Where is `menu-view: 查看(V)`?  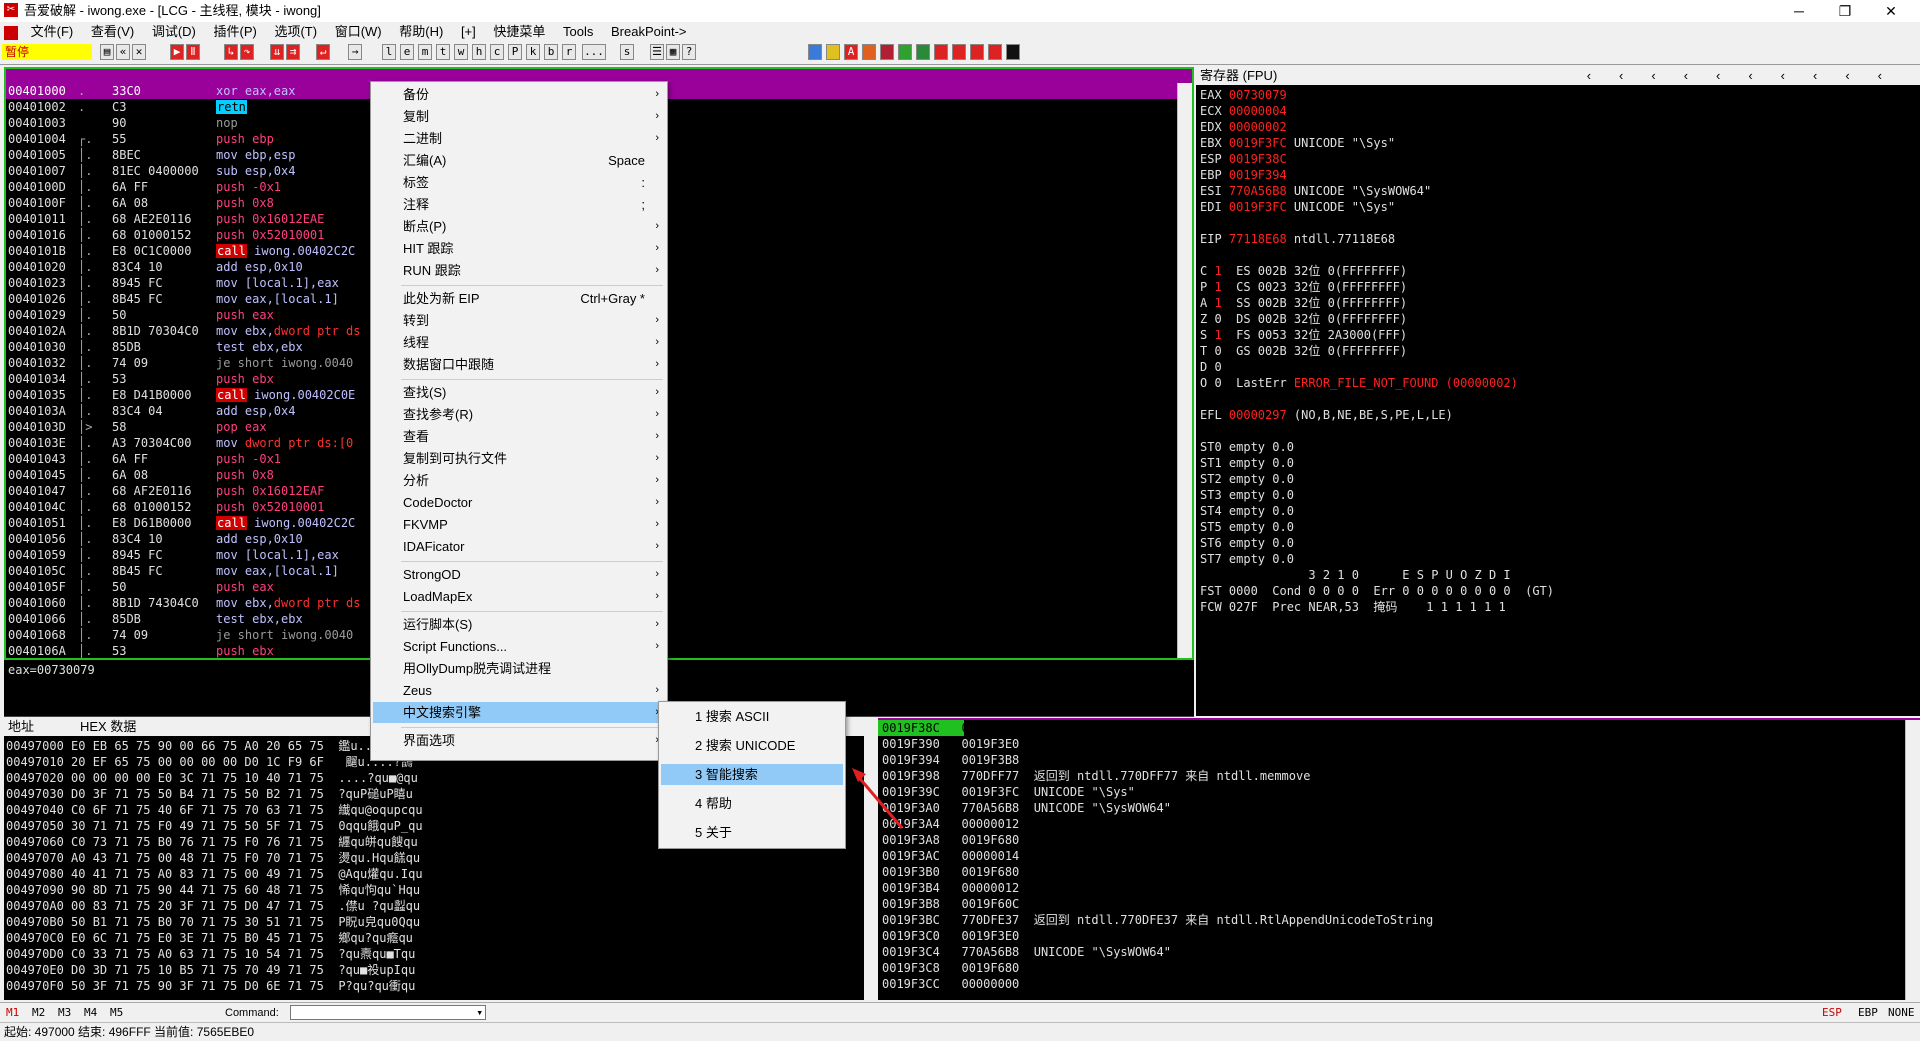
menu-view: 查看(V) is located at coordinates (112, 32).